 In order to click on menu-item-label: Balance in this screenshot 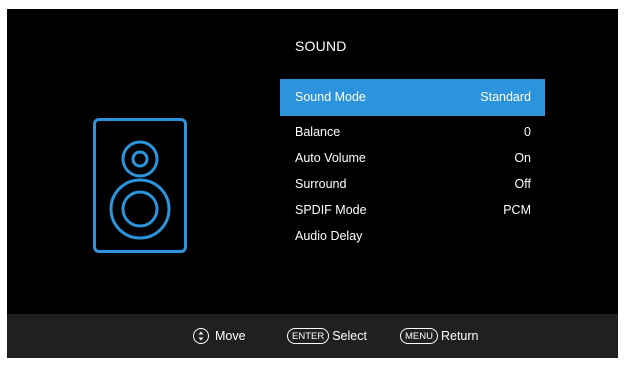, I will do `click(318, 132)`.